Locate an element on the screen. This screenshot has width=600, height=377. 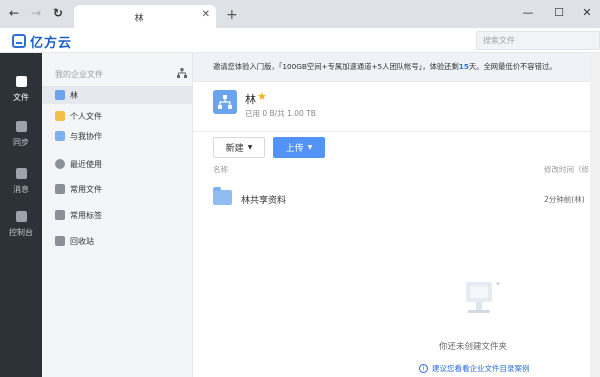
help-link-label: 建议您看看企业文件目录案例 is located at coordinates (481, 368).